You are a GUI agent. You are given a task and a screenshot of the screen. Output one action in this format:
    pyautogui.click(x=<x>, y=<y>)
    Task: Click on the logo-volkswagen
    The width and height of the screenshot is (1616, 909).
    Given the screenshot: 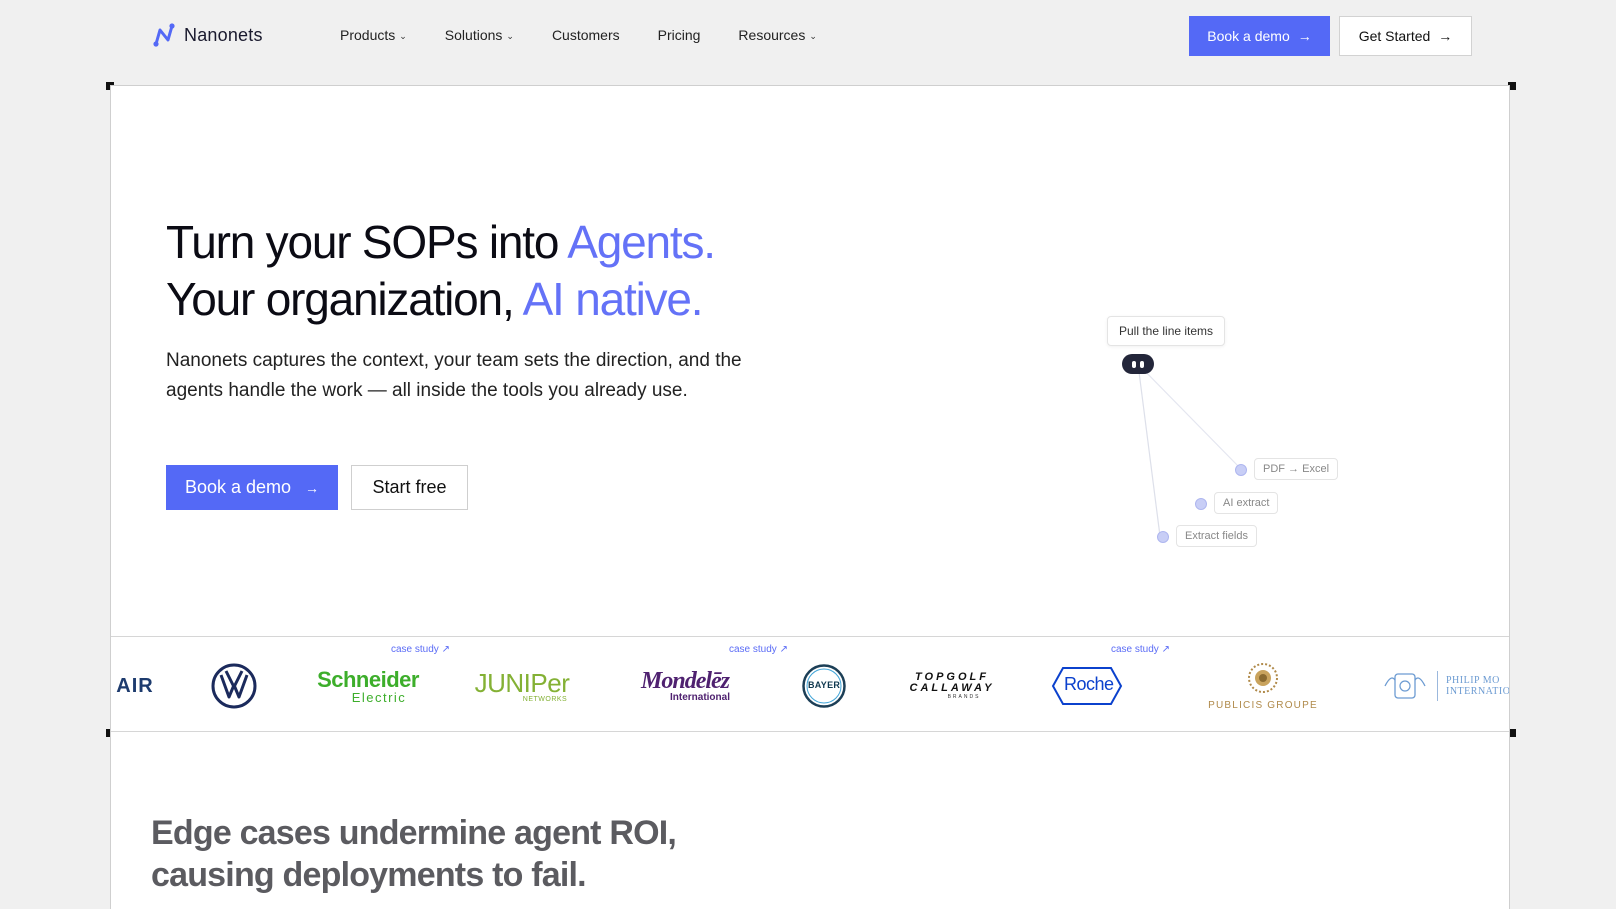 What is the action you would take?
    pyautogui.click(x=234, y=686)
    